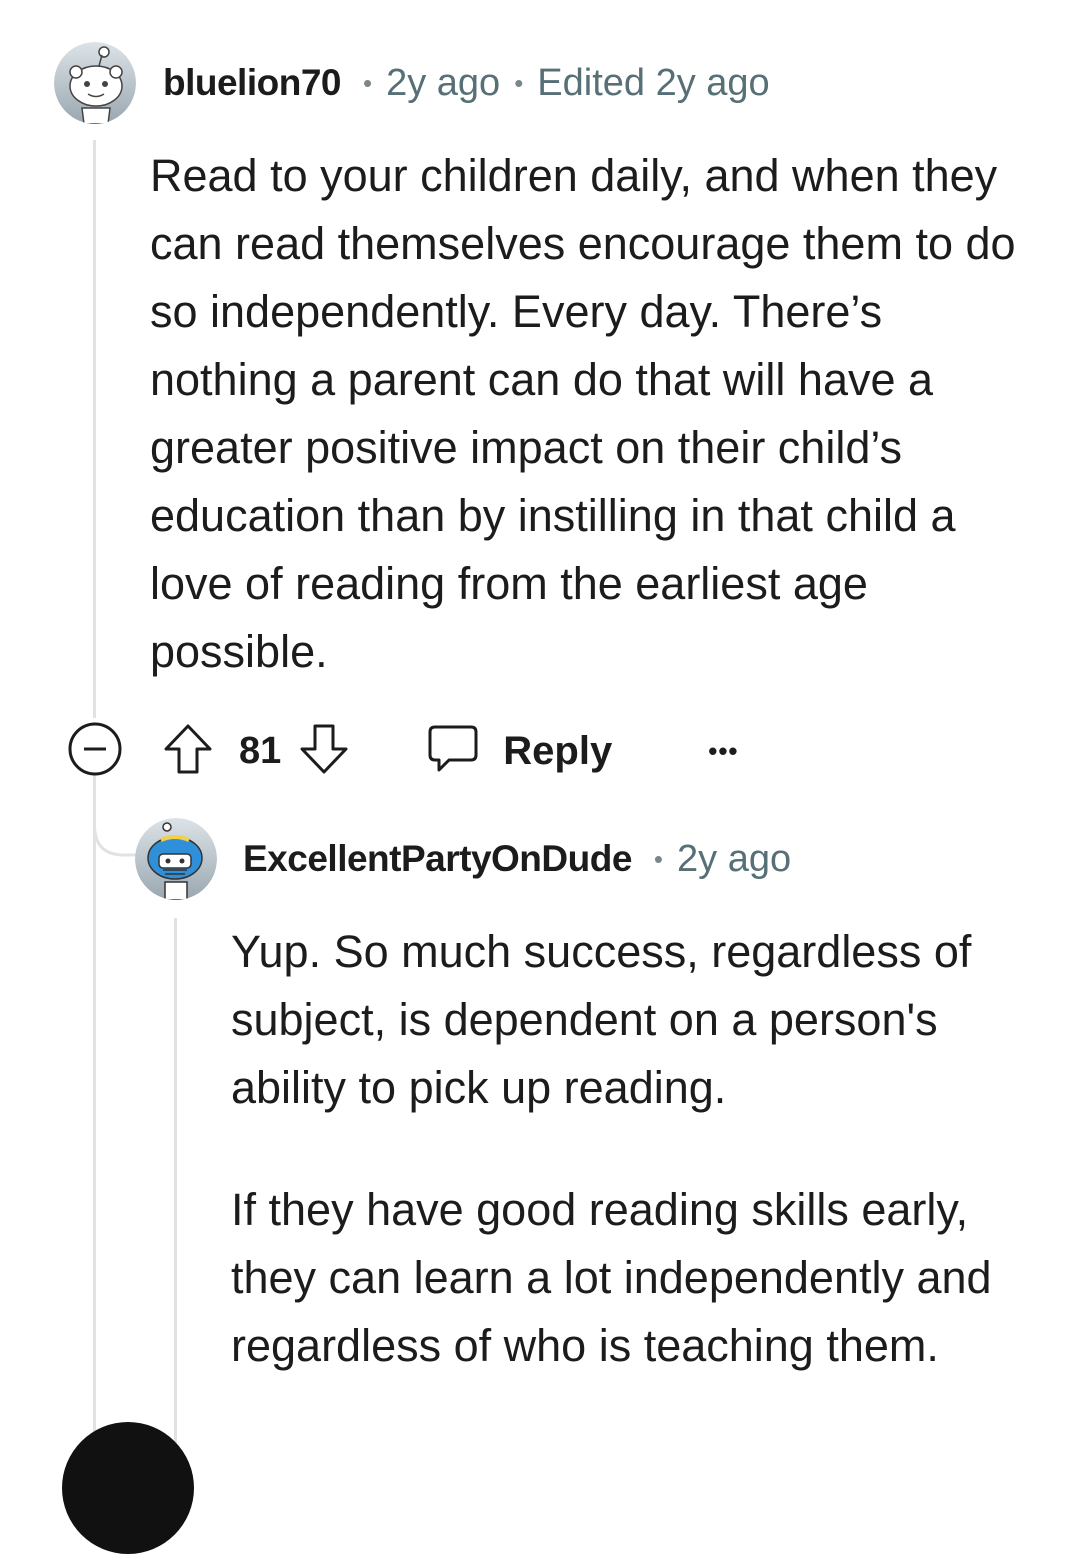 The height and width of the screenshot is (1554, 1080). I want to click on edited-label: Edited 2y ago, so click(653, 82).